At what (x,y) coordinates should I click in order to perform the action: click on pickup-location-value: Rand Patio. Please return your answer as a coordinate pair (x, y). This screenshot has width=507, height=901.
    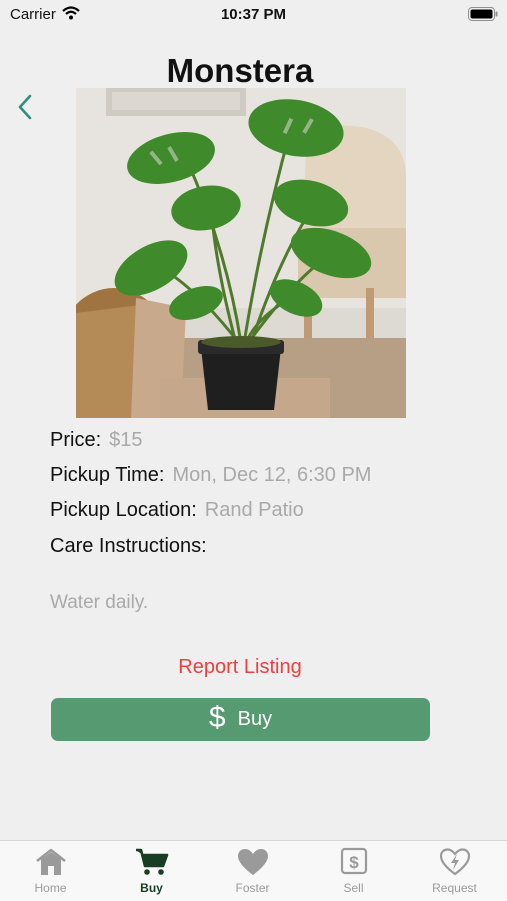
    Looking at the image, I should click on (254, 510).